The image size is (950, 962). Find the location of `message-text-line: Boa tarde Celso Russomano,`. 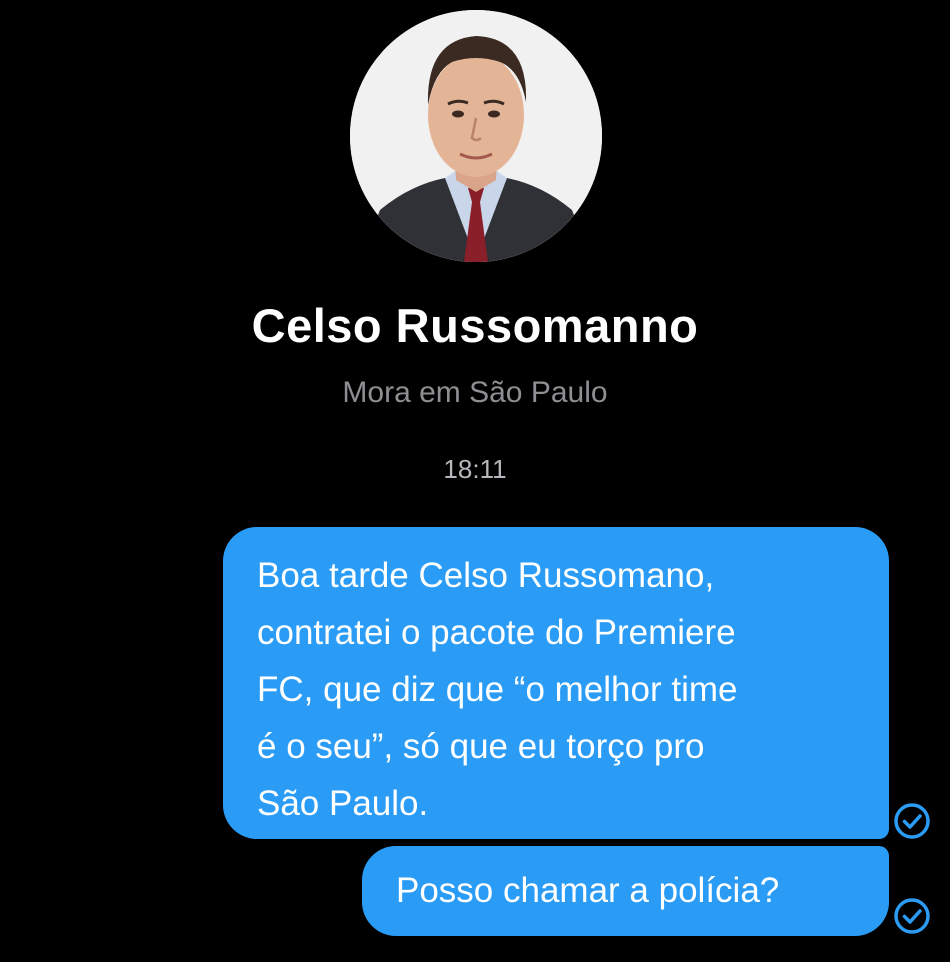

message-text-line: Boa tarde Celso Russomano, is located at coordinates (486, 575).